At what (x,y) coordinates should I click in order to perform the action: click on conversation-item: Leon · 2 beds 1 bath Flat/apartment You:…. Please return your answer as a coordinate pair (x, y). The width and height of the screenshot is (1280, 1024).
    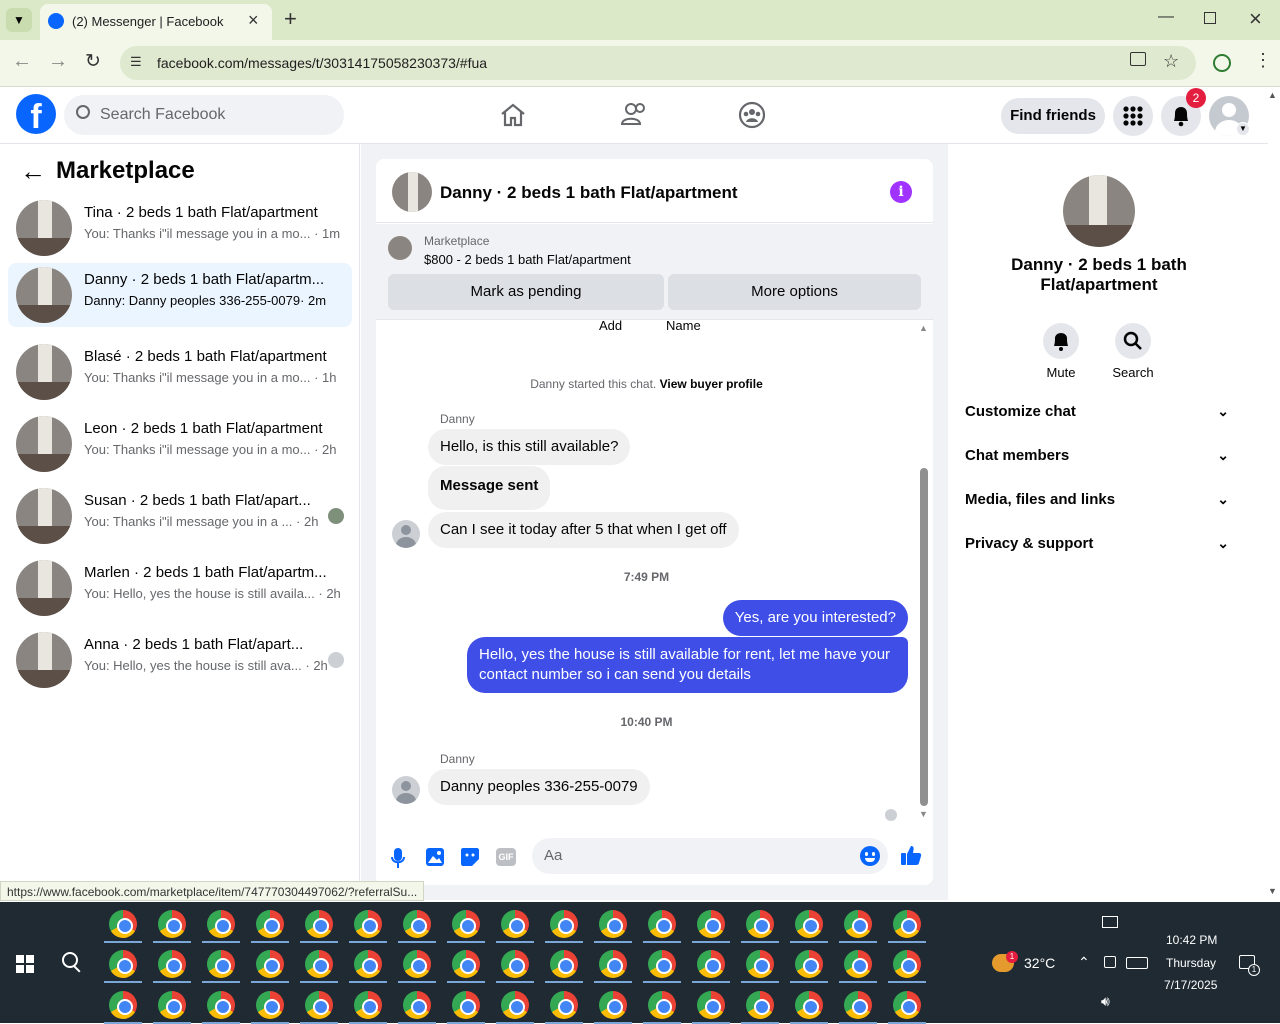
    Looking at the image, I should click on (180, 444).